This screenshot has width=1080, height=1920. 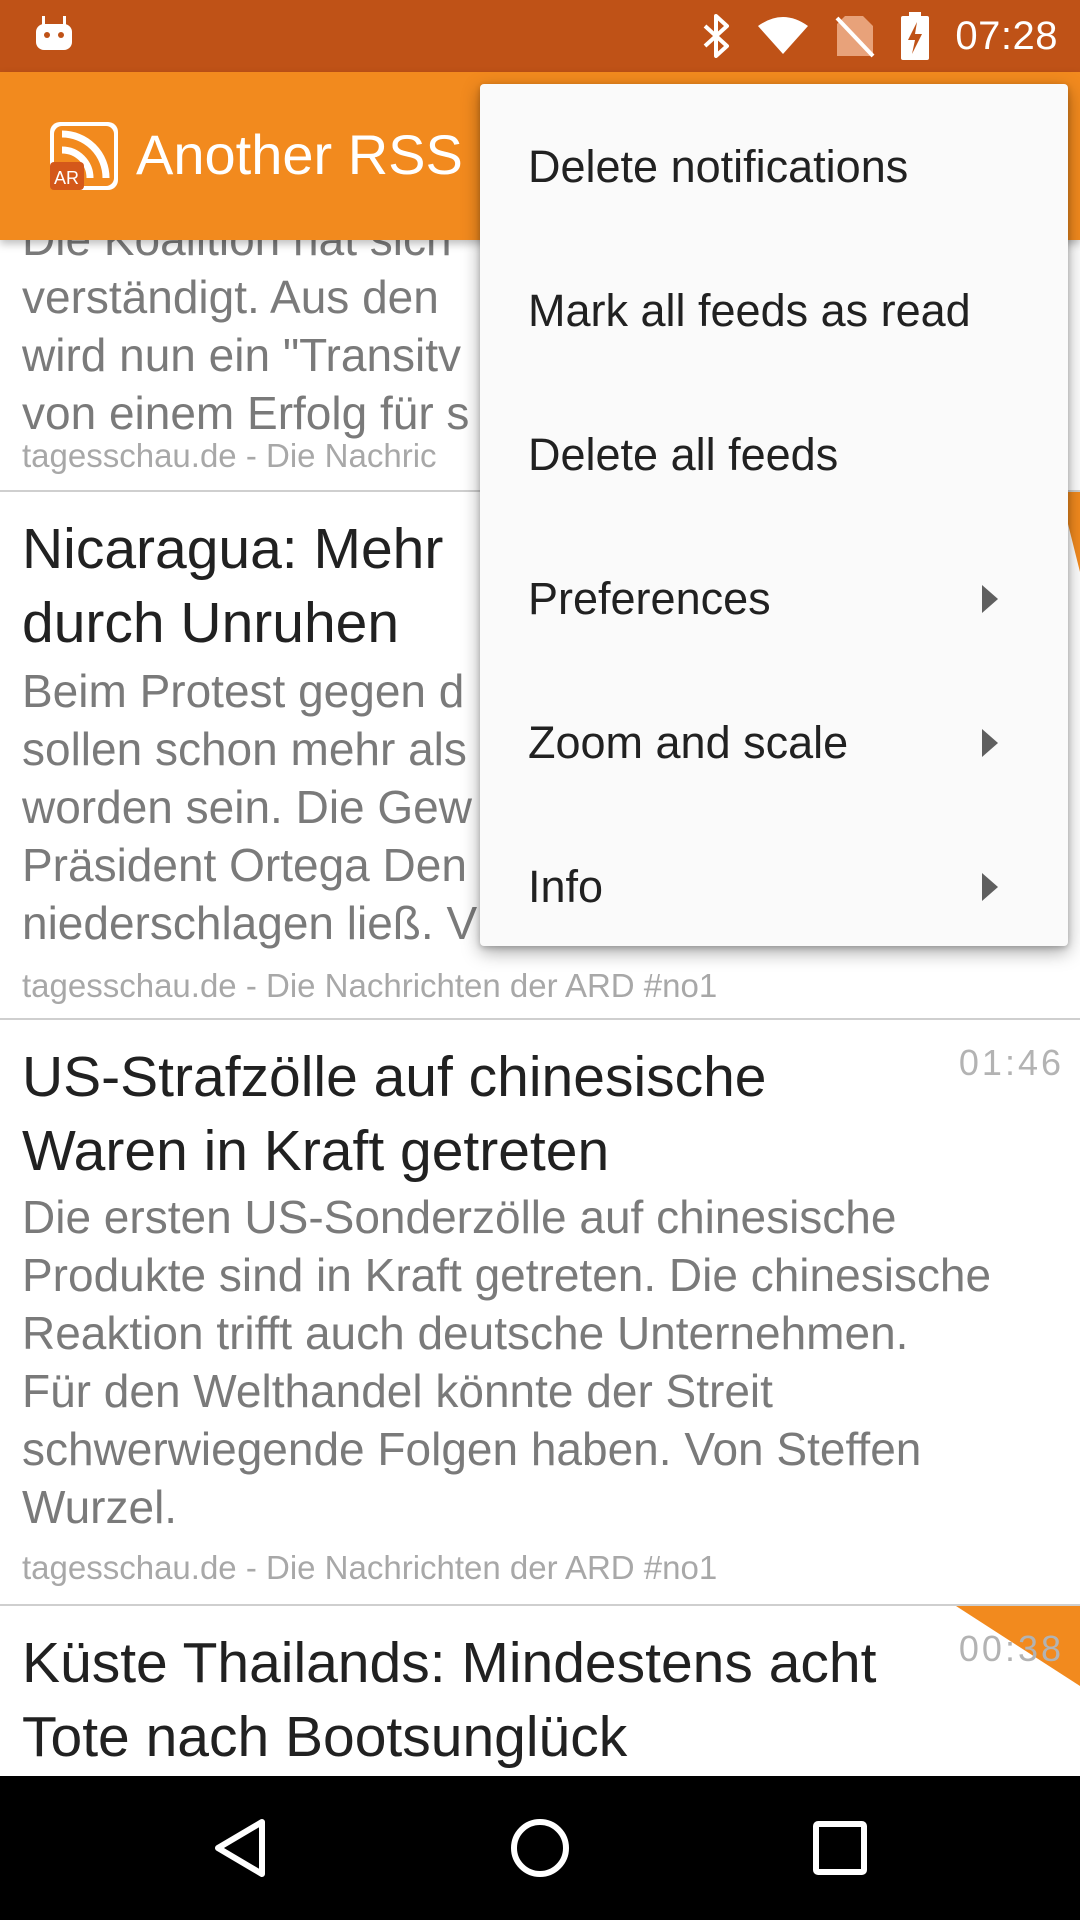 I want to click on feed-item-time: 01:46, so click(x=1011, y=1062).